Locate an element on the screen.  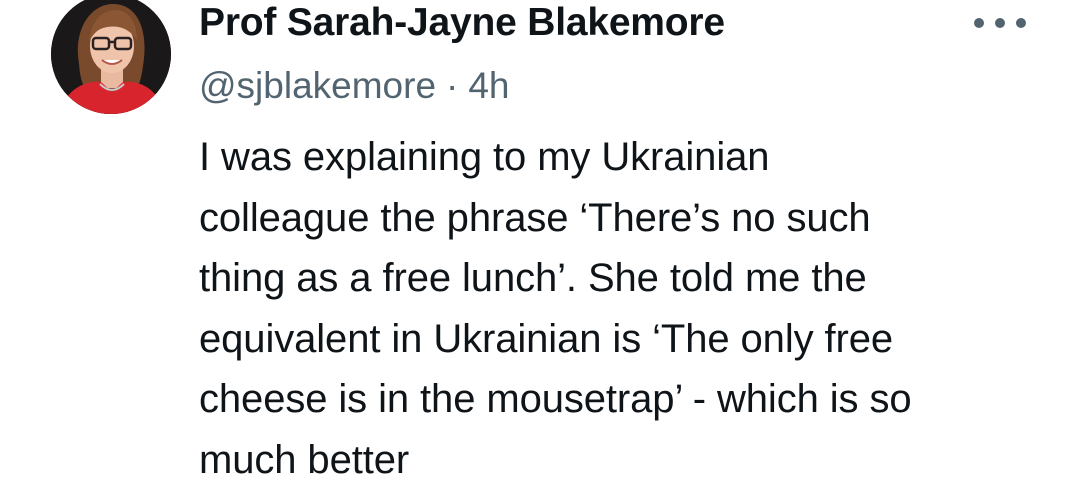
author-handle: @sjblakemore is located at coordinates (317, 85).